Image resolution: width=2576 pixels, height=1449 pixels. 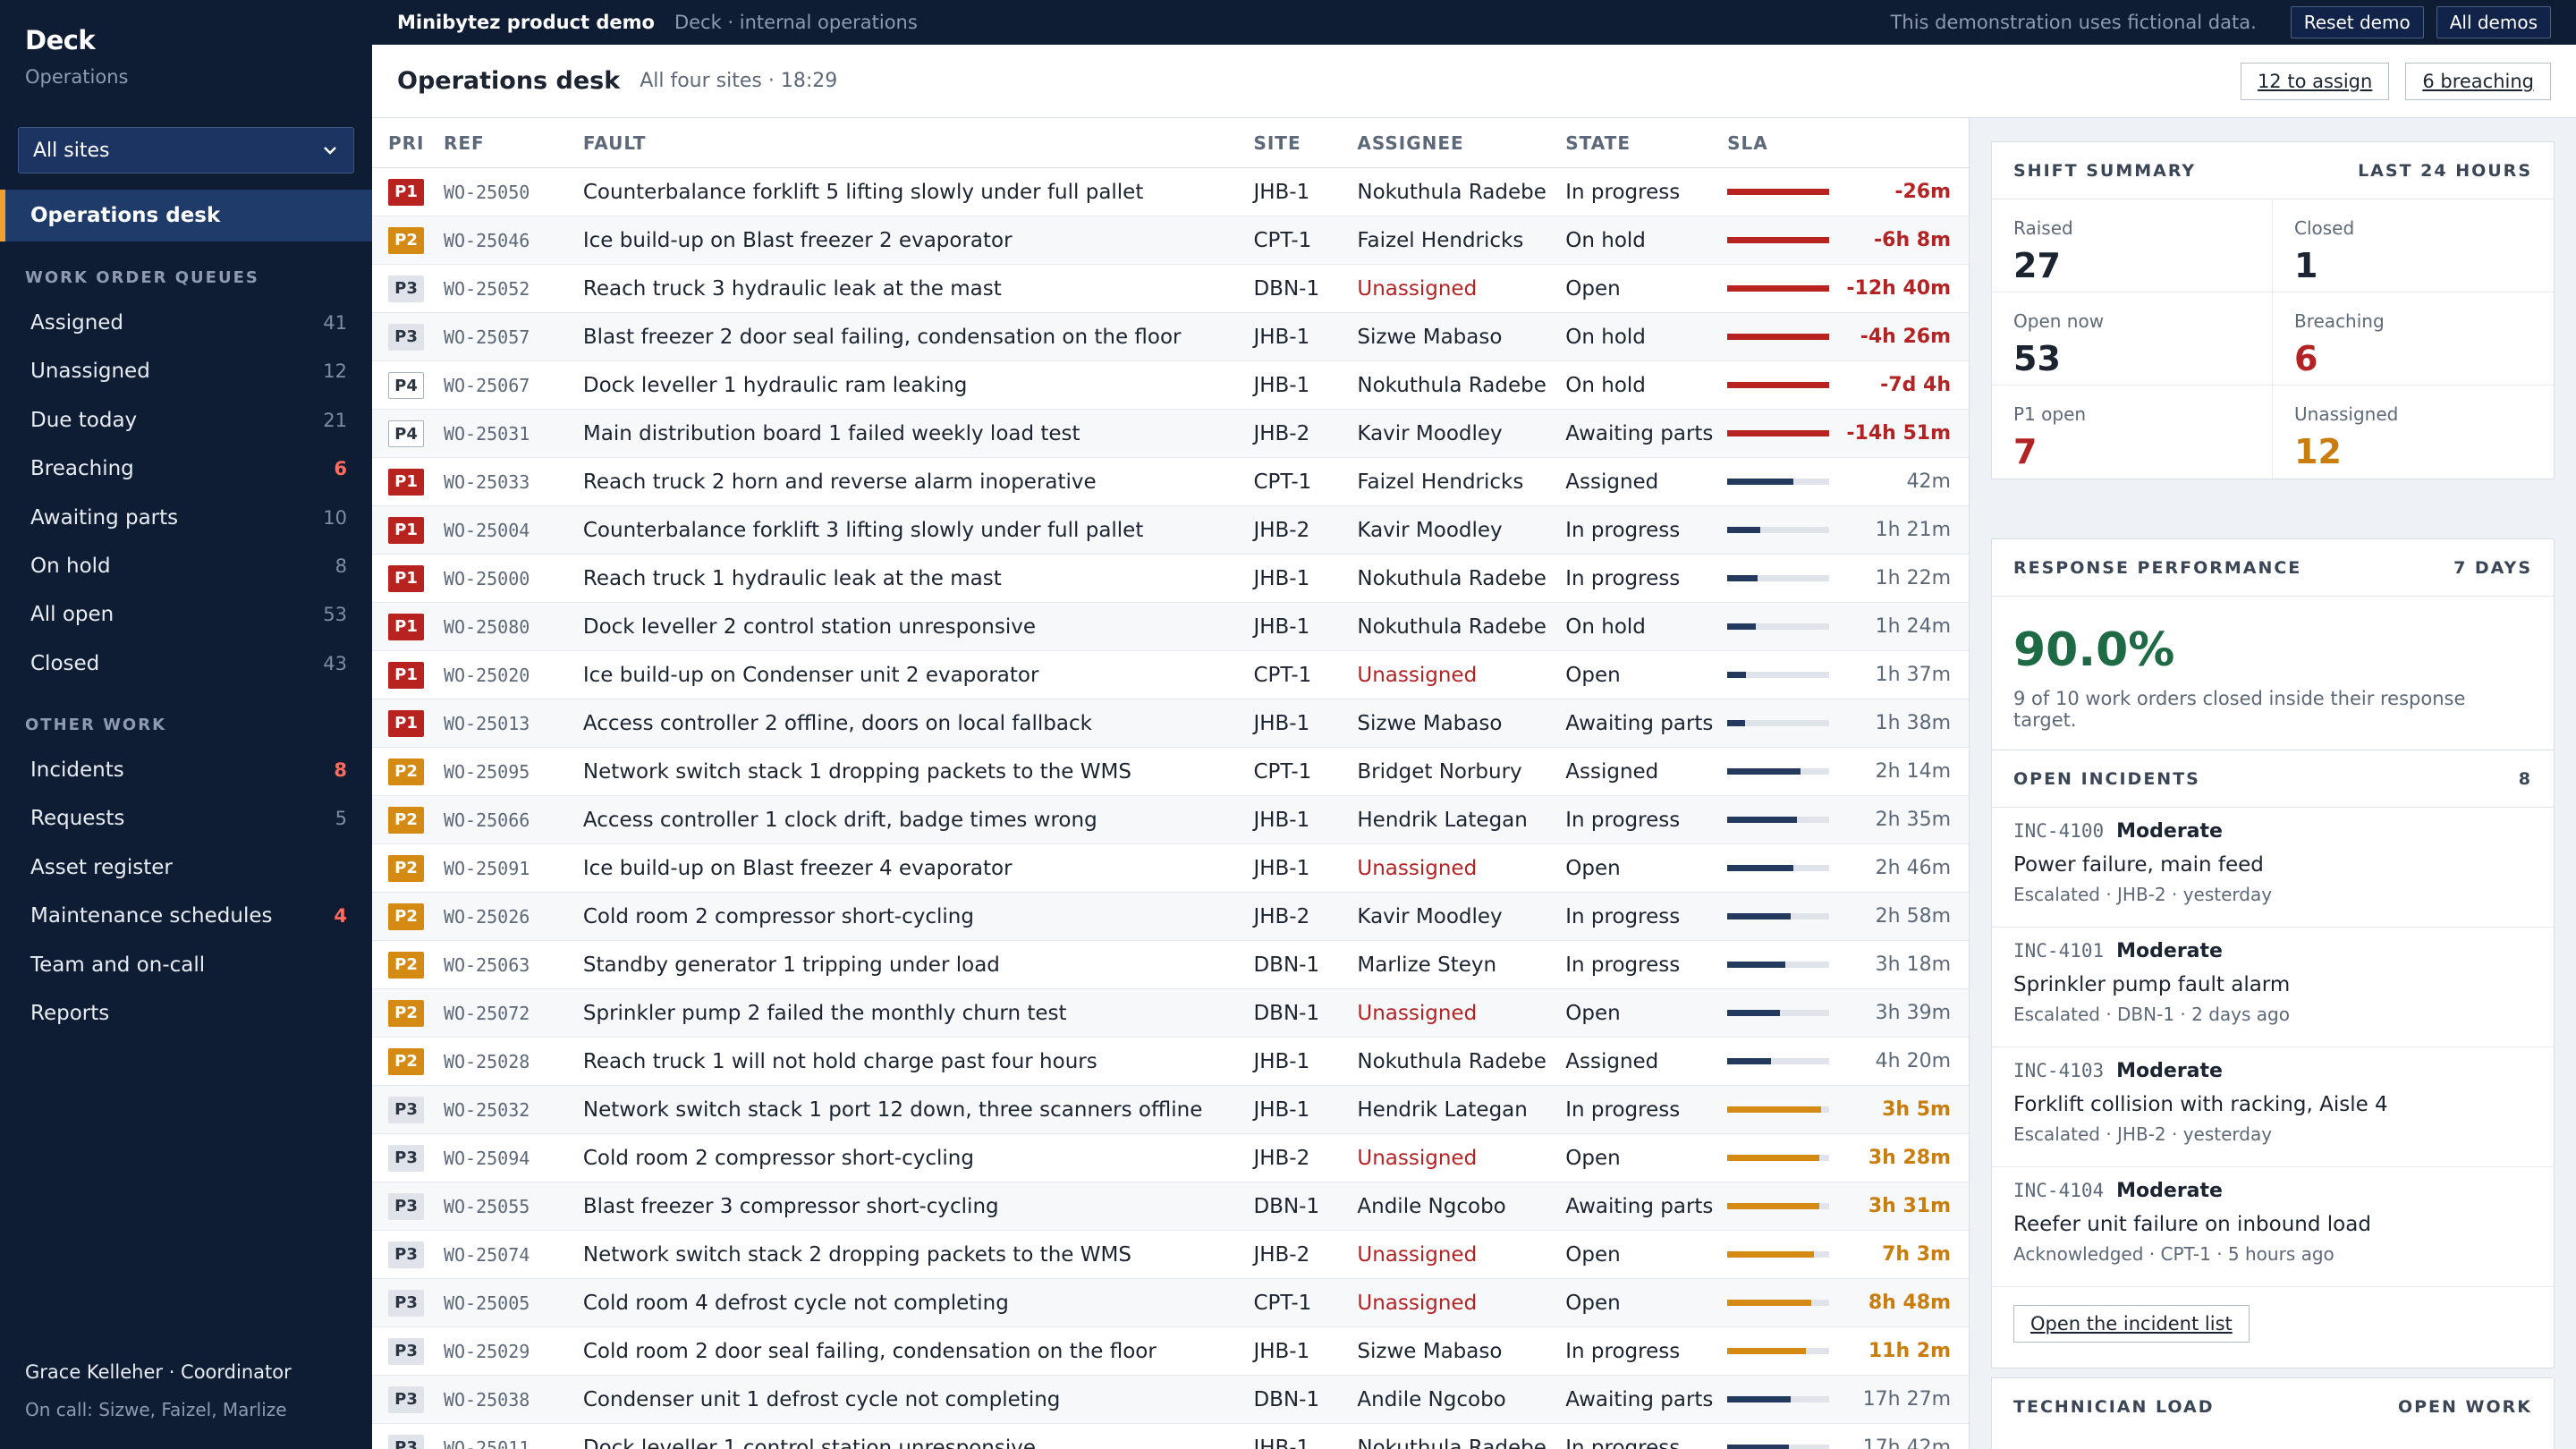 I want to click on ref-cell: WO-25066, so click(x=513, y=820).